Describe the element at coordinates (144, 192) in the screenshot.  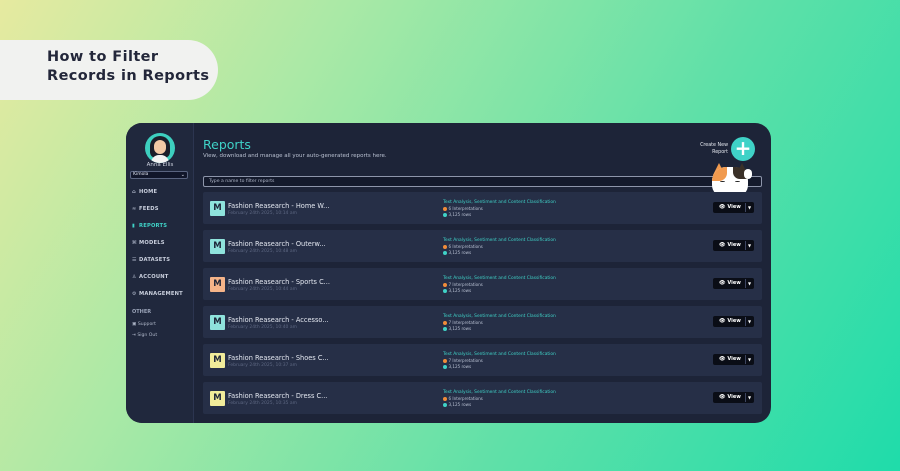
I see `sidebar-item-home: ⌂ HOME` at that location.